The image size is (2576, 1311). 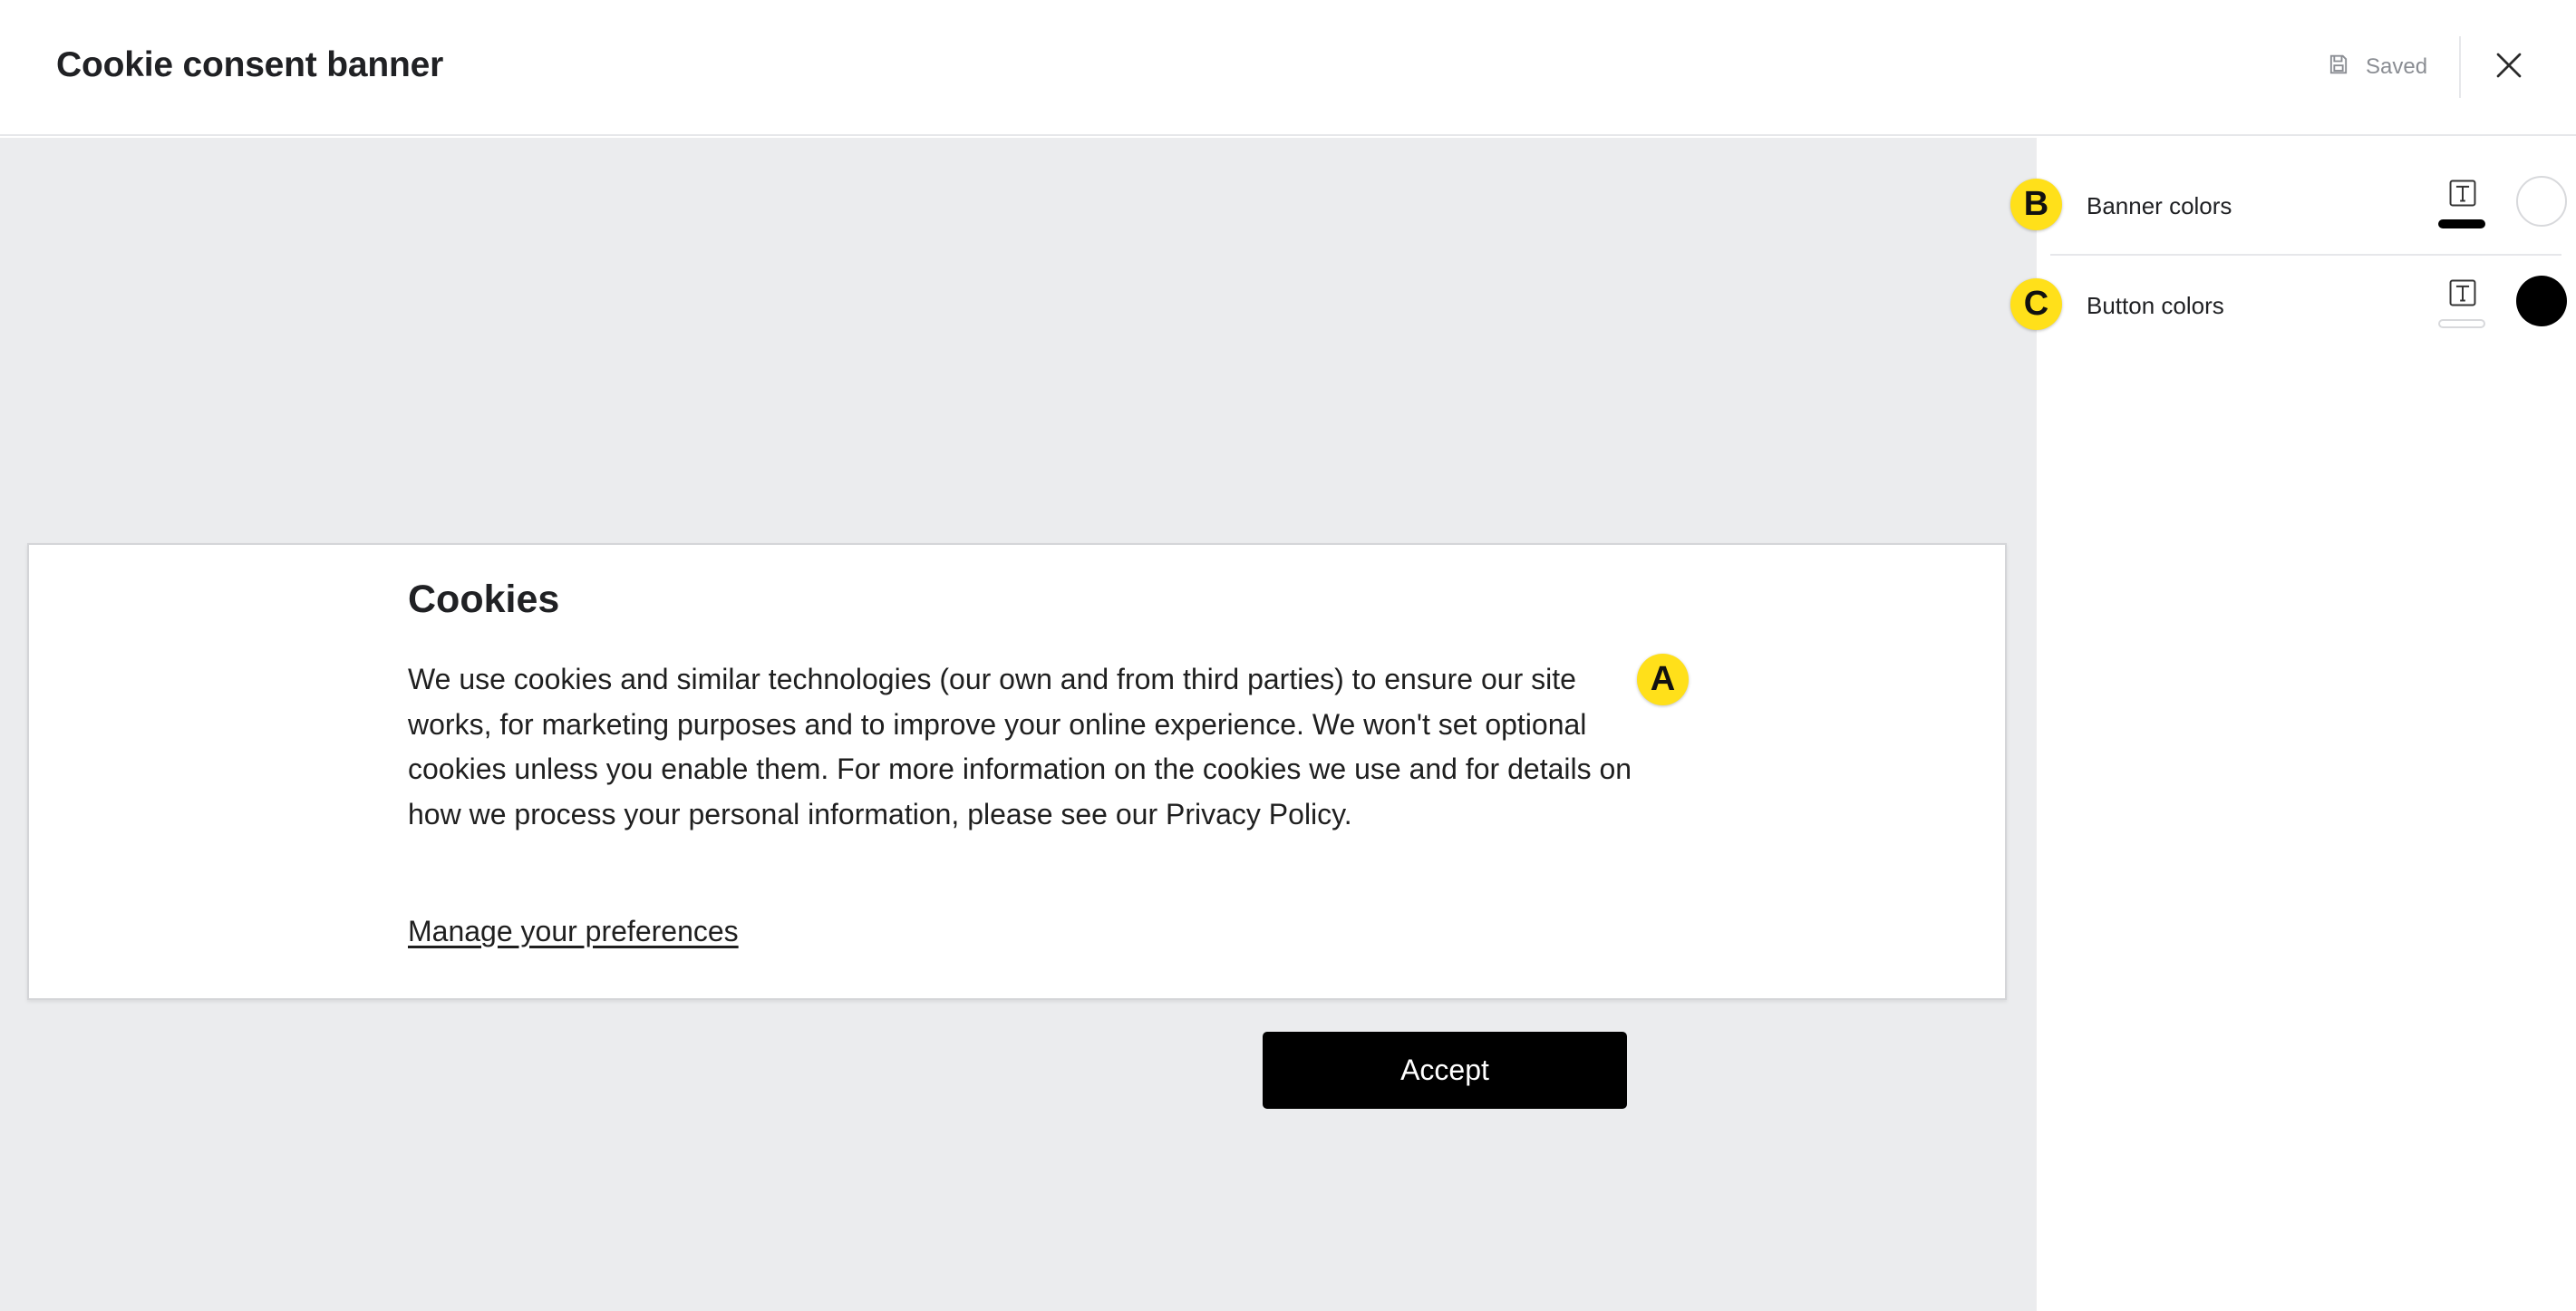 What do you see at coordinates (2308, 307) in the screenshot?
I see `button-colors-row: Button colors` at bounding box center [2308, 307].